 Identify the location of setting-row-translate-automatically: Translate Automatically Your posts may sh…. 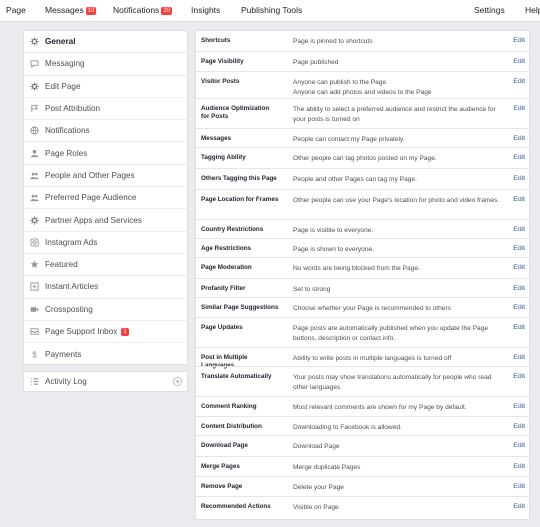
(363, 381).